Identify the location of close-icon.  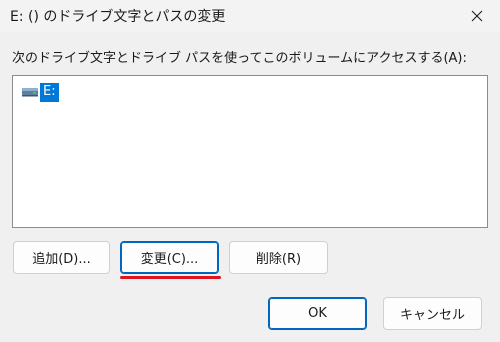
(477, 16).